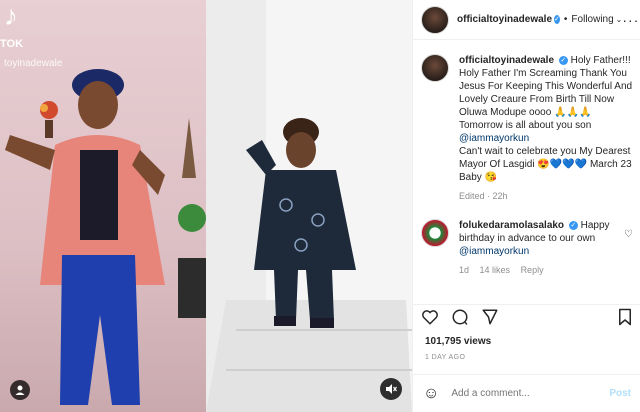 The image size is (640, 412). Describe the element at coordinates (529, 393) in the screenshot. I see `comment-input` at that location.